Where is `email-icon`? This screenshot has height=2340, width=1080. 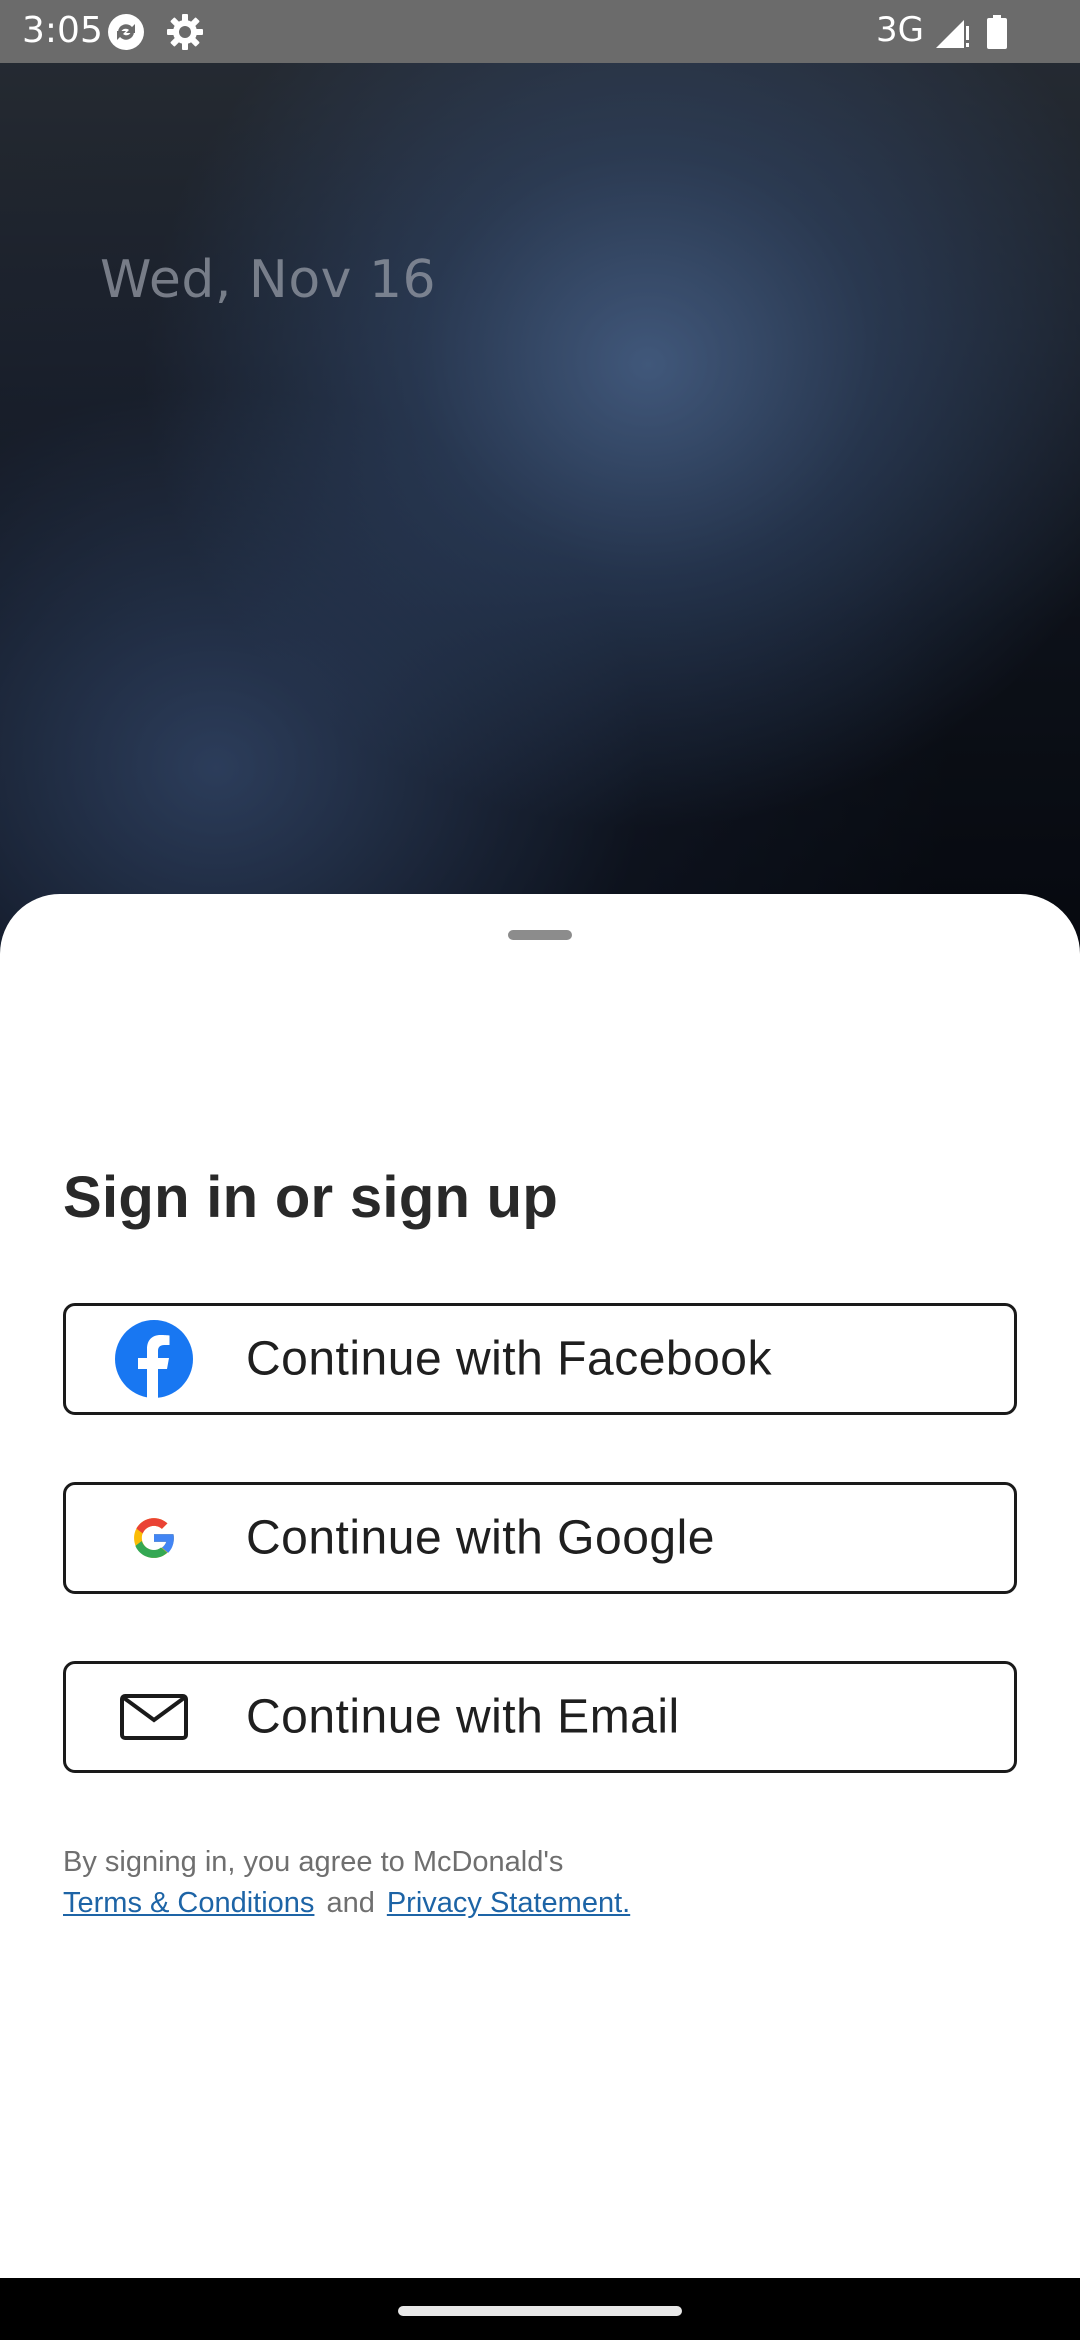
email-icon is located at coordinates (154, 1717).